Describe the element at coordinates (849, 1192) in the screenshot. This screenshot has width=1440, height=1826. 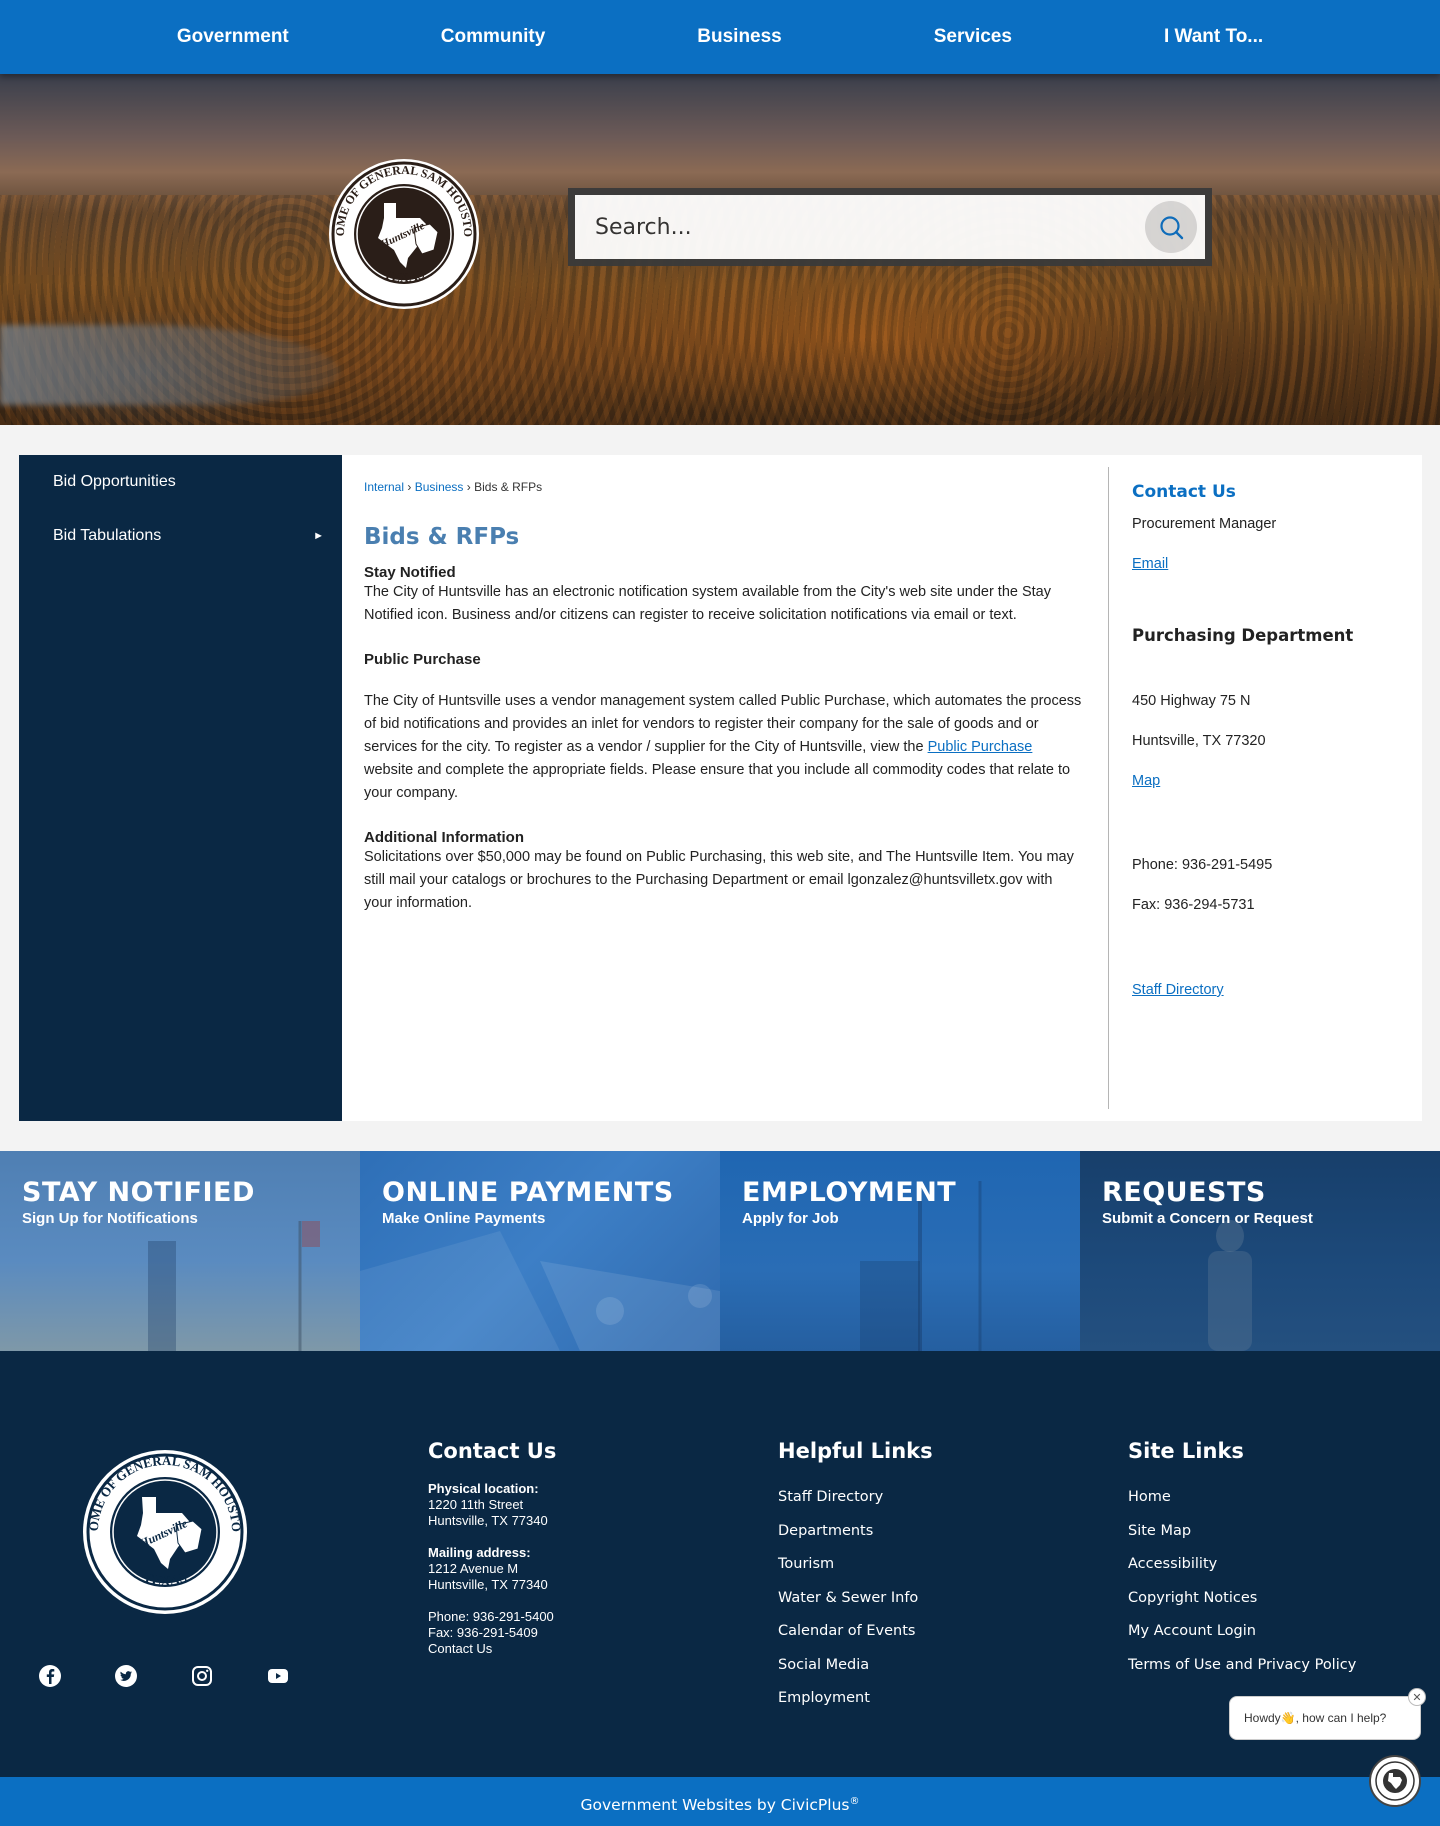
I see `tile-title: EMPLOYMENT` at that location.